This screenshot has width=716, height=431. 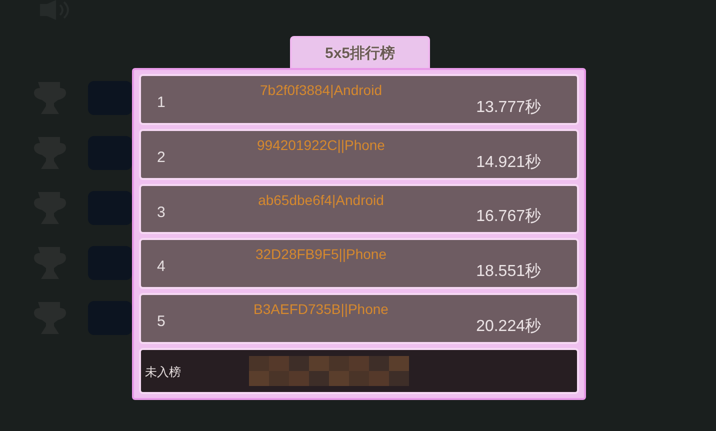 I want to click on rank-number: 5, so click(x=161, y=322).